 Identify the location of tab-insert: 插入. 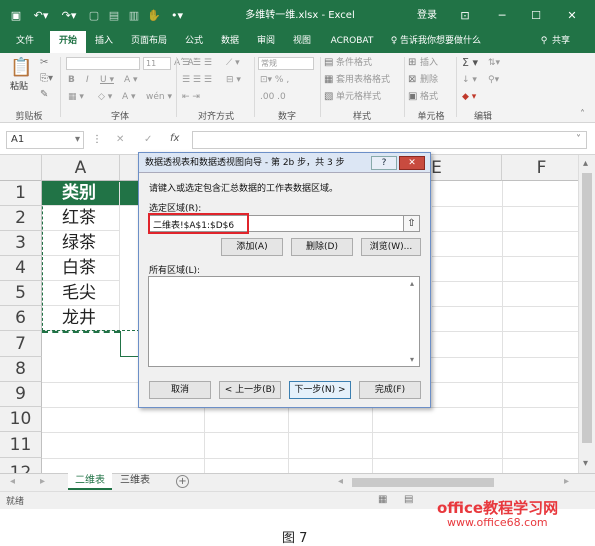
(104, 42).